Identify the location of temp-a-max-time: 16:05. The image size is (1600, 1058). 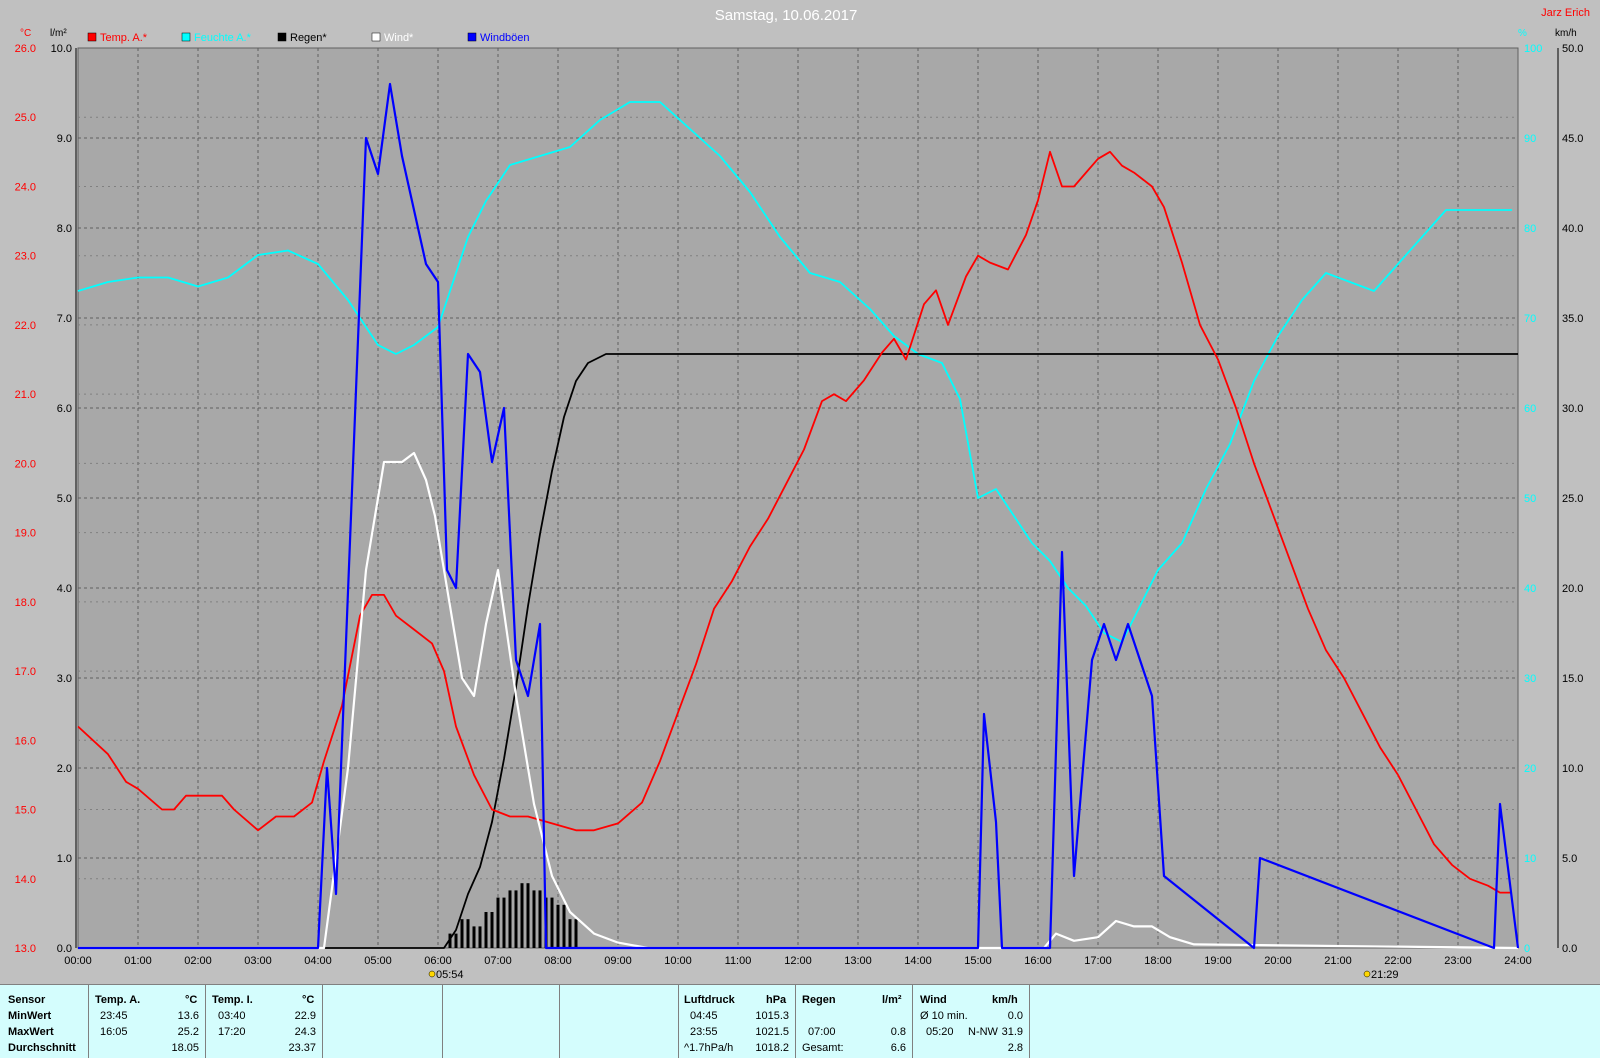
(114, 1032).